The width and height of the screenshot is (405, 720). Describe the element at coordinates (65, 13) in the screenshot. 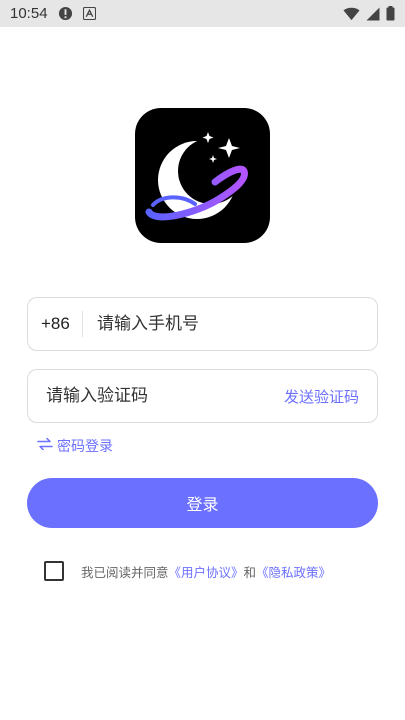

I see `alert-icon` at that location.